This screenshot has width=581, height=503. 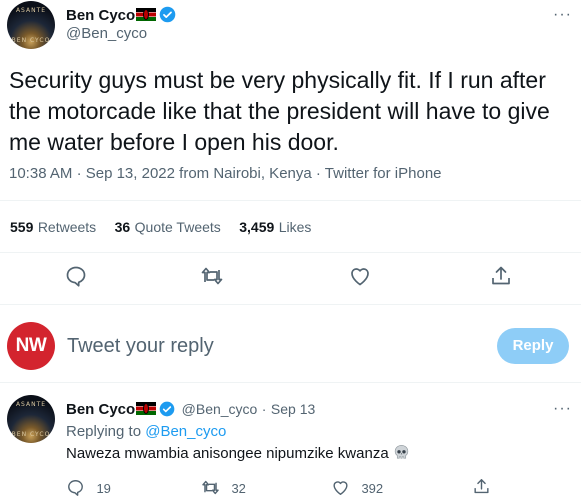 I want to click on reply-count: 19, so click(x=103, y=488).